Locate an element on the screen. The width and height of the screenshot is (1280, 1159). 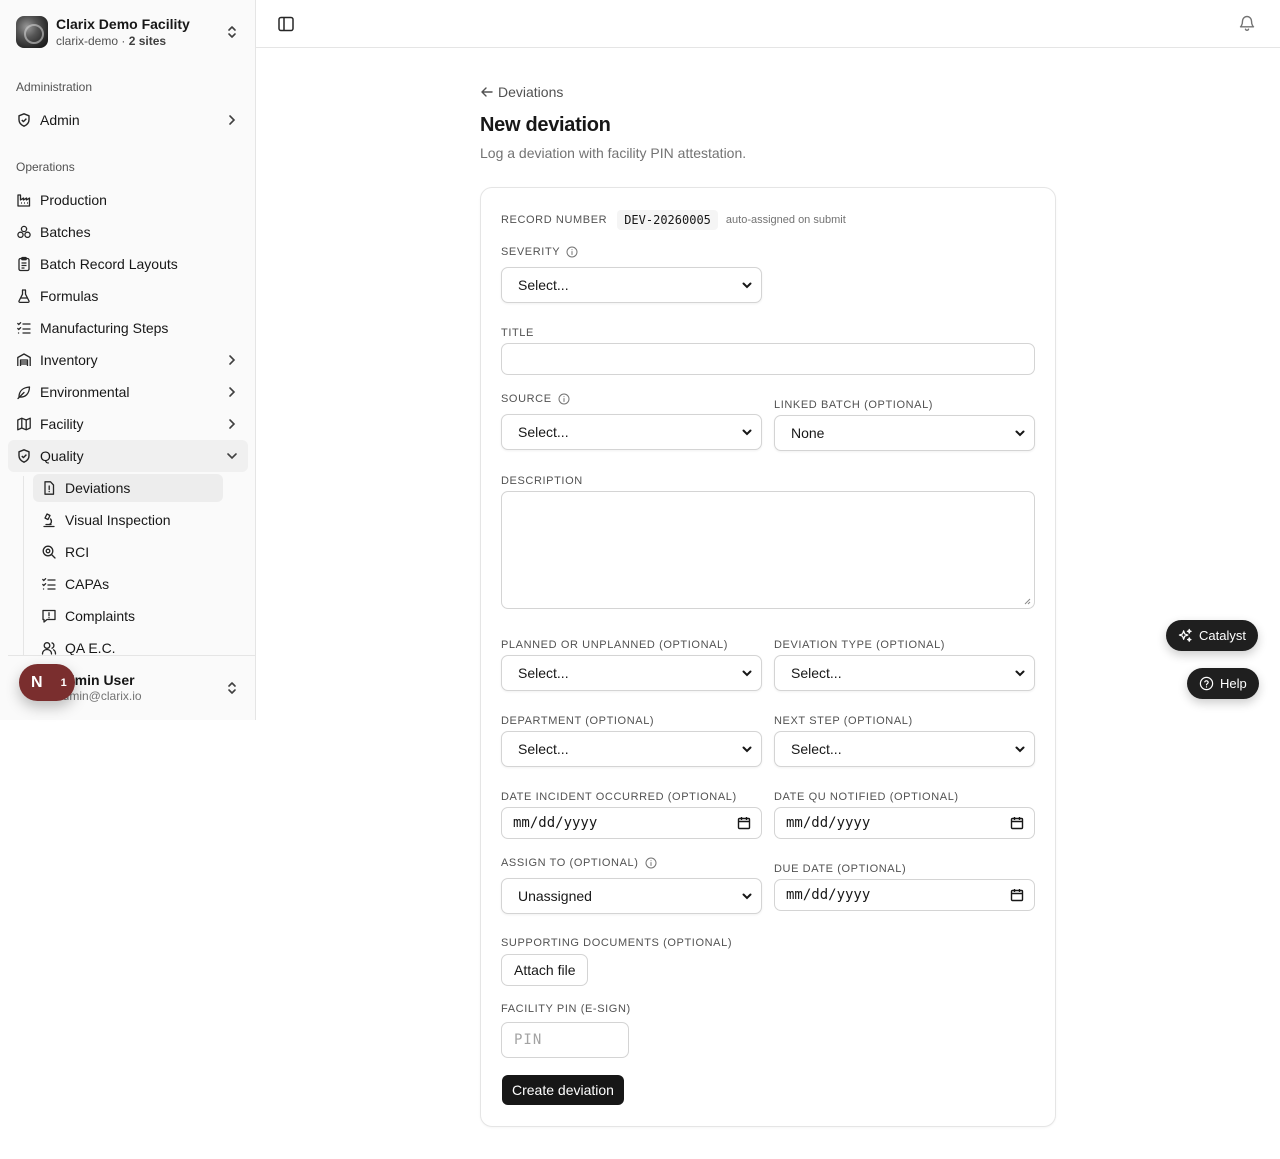
assign-to-select-value: Unassigned is located at coordinates (555, 896).